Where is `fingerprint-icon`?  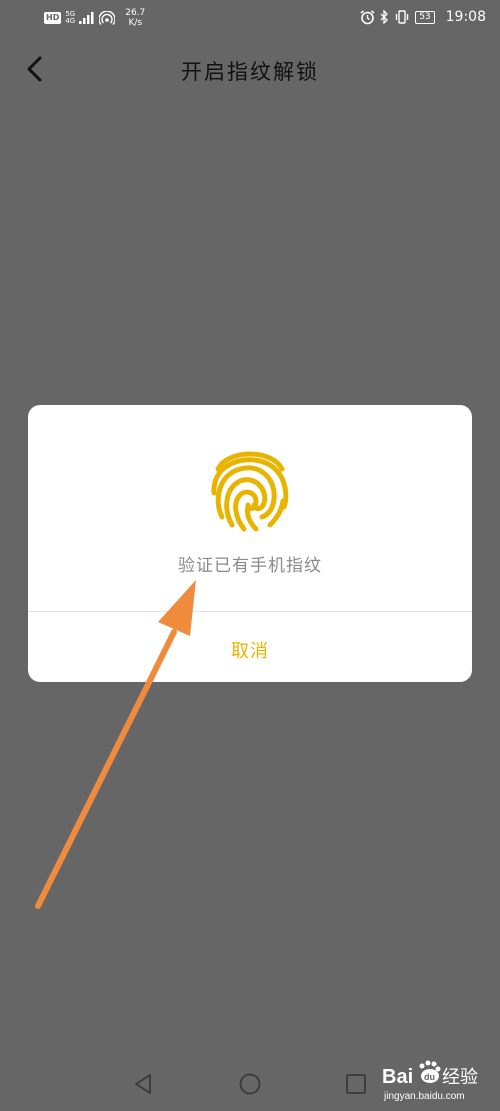
fingerprint-icon is located at coordinates (250, 491).